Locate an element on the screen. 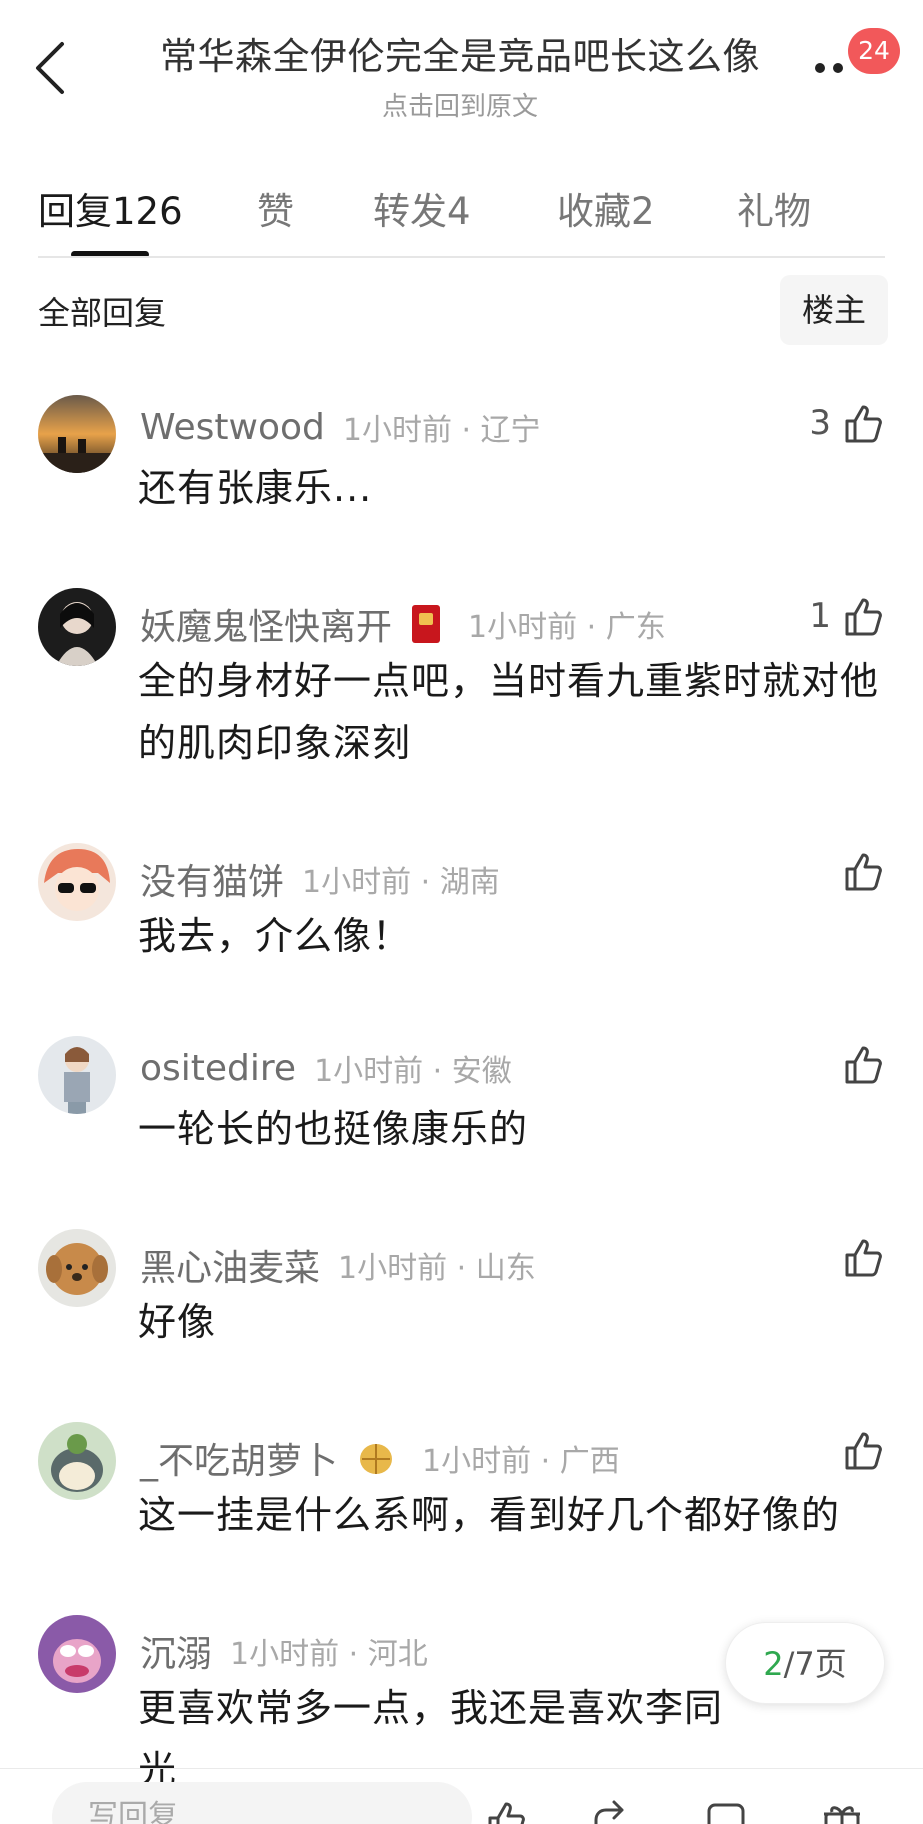 The image size is (923, 1824). like-count: 3 is located at coordinates (820, 423).